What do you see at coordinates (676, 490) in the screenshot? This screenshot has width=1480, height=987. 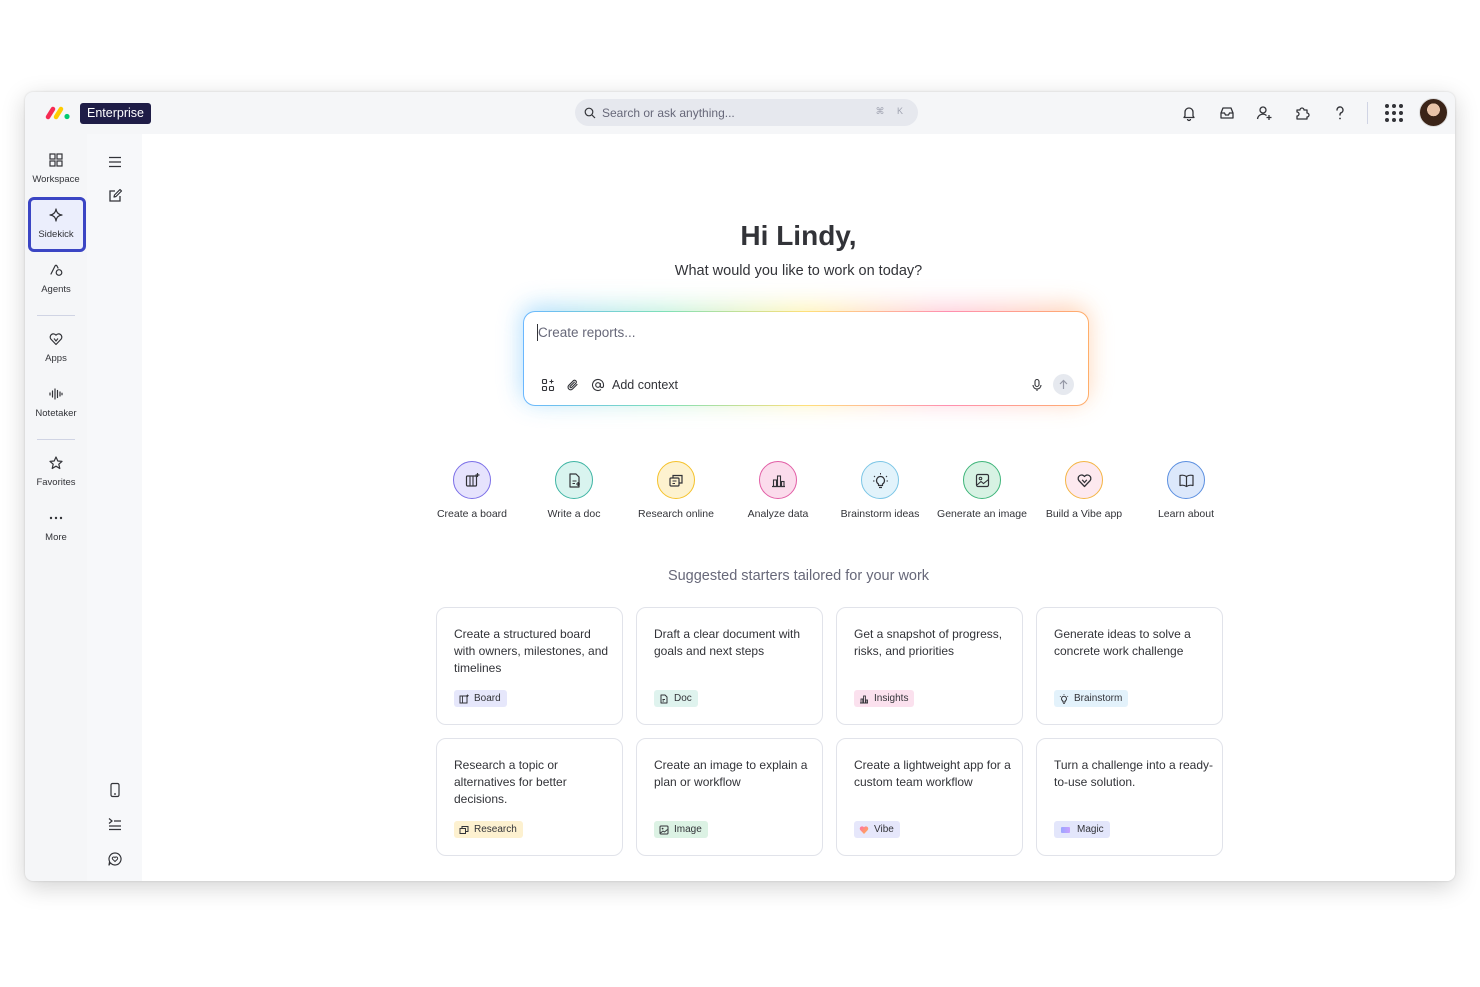 I see `action-research-online: Research online` at bounding box center [676, 490].